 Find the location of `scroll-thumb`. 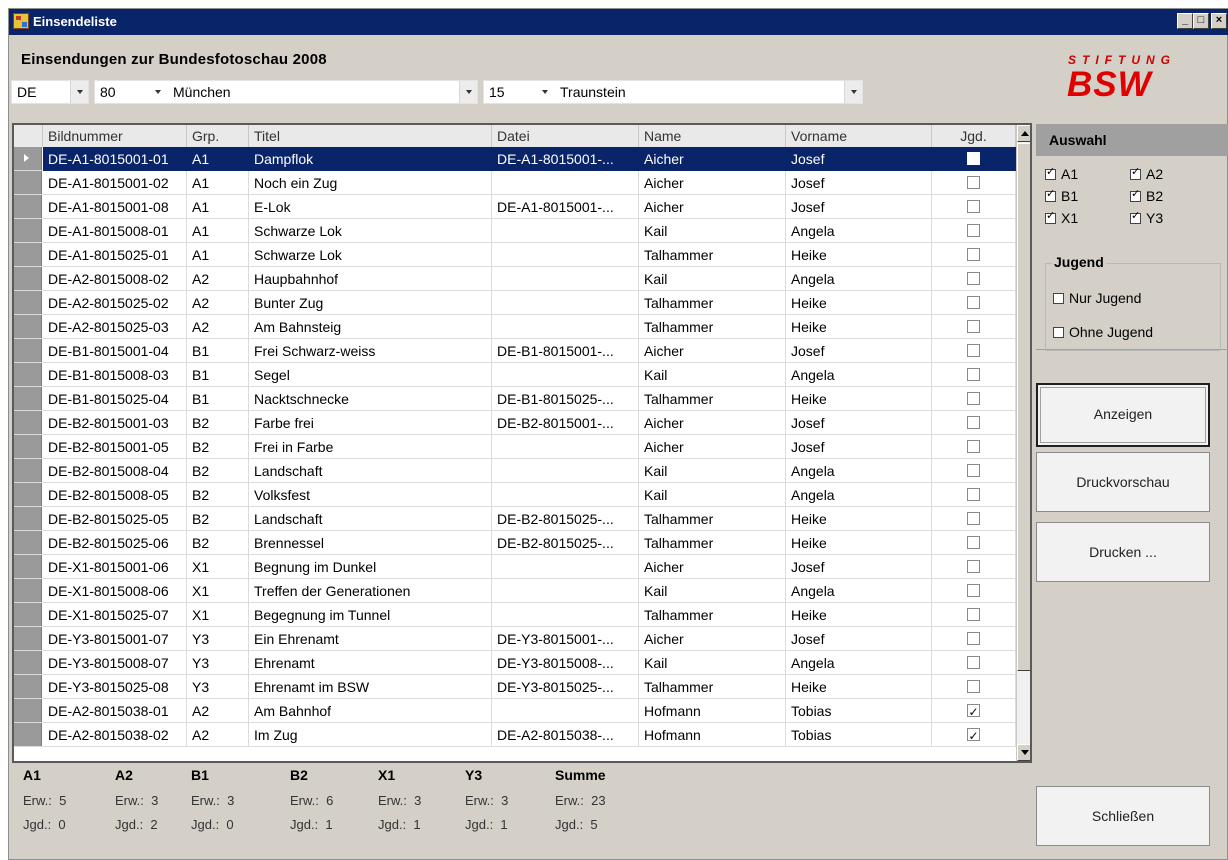

scroll-thumb is located at coordinates (1023, 407).